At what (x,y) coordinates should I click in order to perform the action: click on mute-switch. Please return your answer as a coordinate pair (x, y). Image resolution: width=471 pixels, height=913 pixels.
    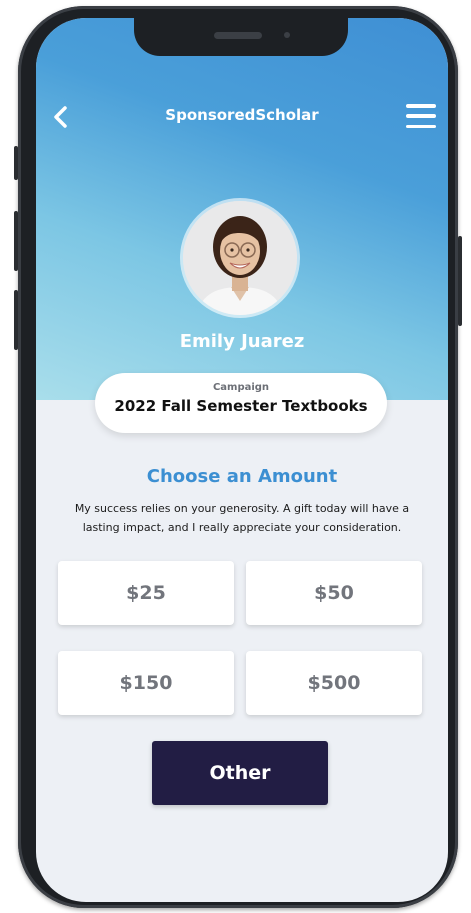
    Looking at the image, I should click on (16, 163).